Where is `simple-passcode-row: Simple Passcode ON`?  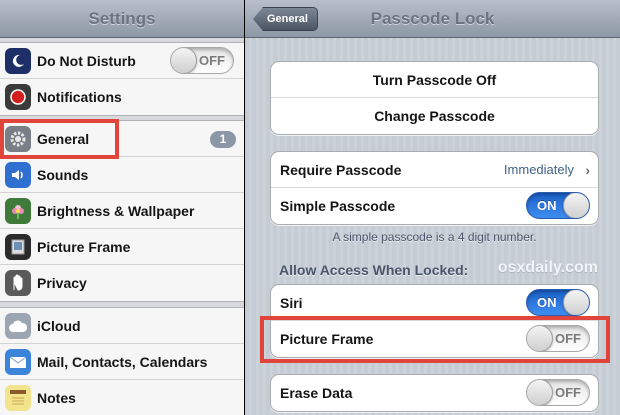
simple-passcode-row: Simple Passcode ON is located at coordinates (434, 206).